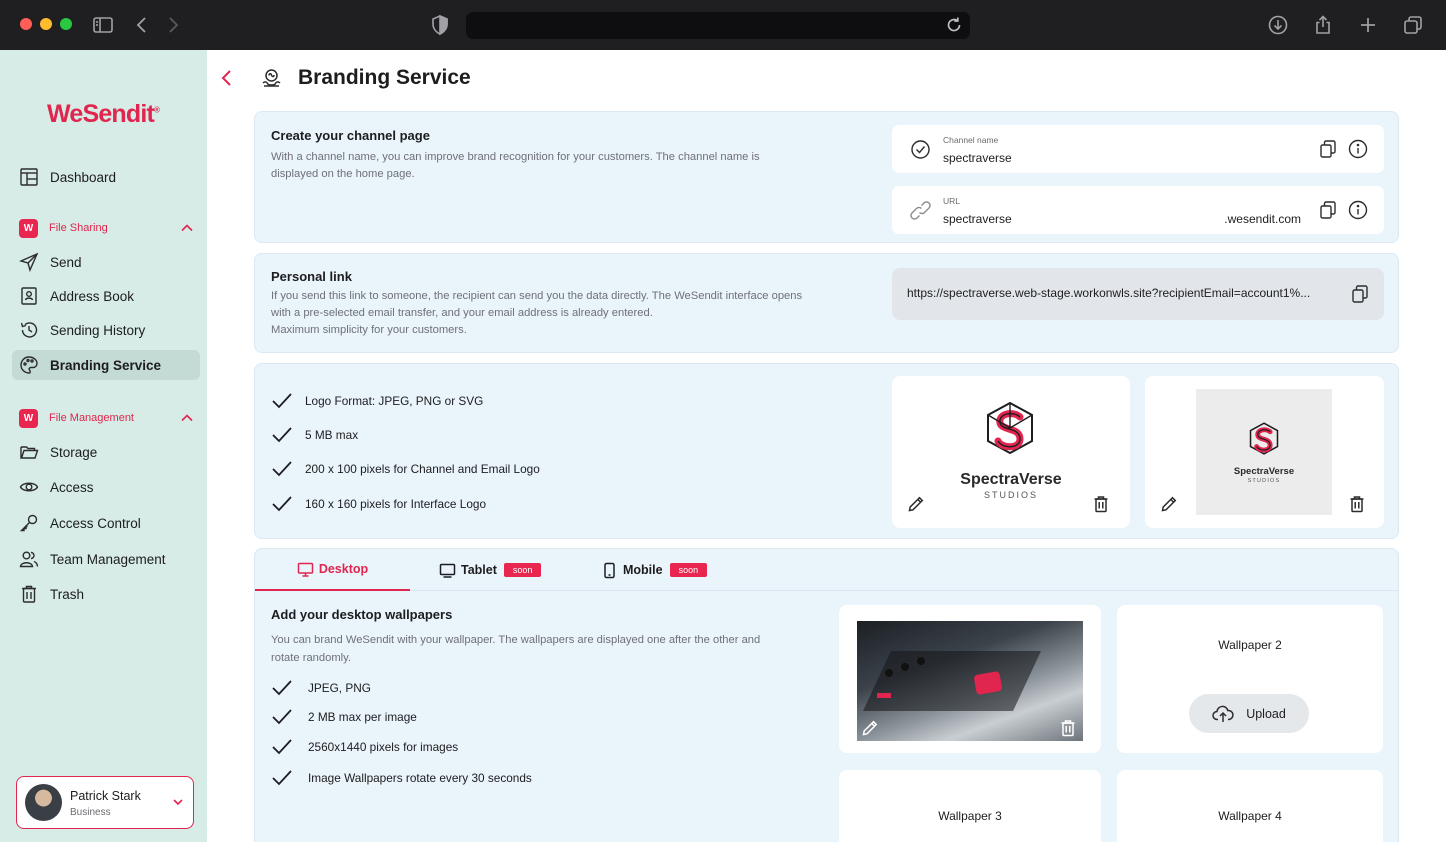 Image resolution: width=1446 pixels, height=842 pixels. I want to click on field-value: spectraverse, so click(977, 158).